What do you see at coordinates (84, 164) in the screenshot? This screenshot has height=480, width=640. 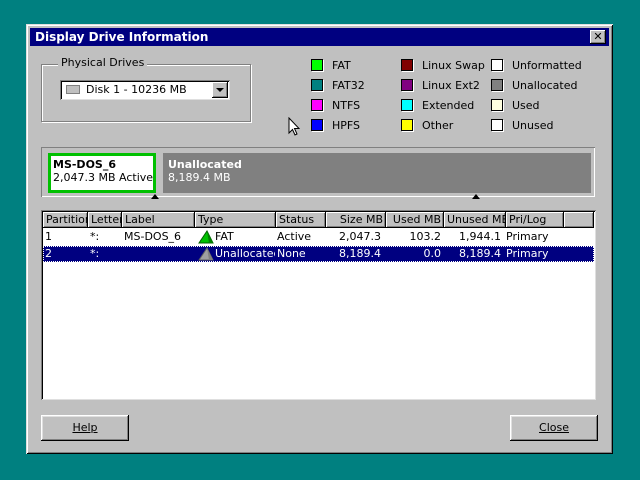 I see `segment-1-name: MS-DOS_6` at bounding box center [84, 164].